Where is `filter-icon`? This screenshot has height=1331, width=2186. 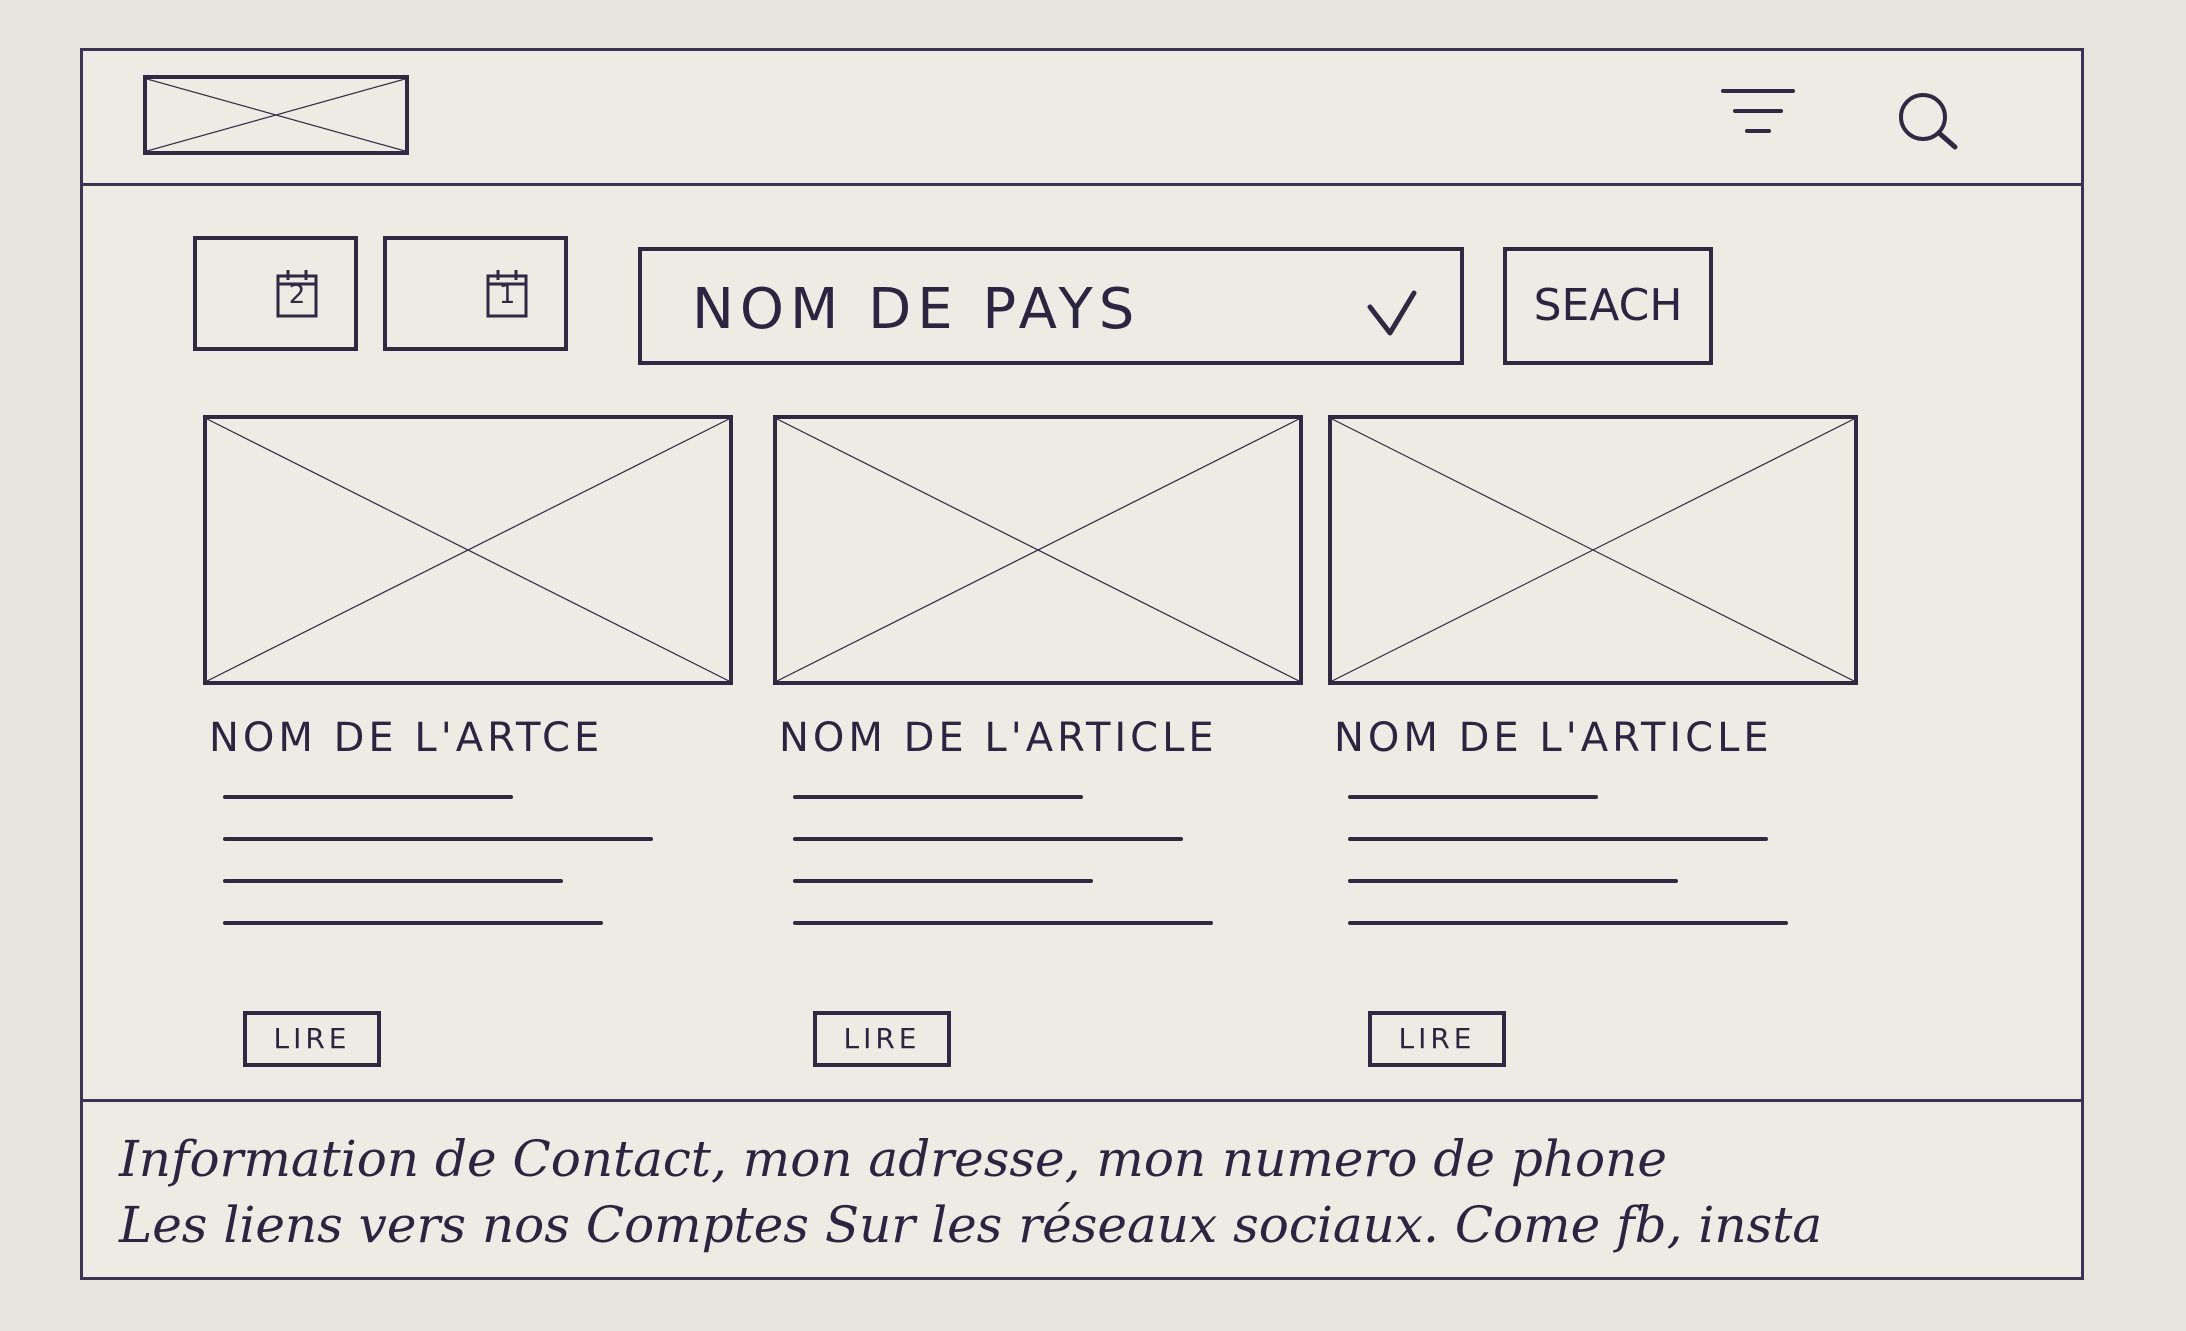 filter-icon is located at coordinates (1758, 116).